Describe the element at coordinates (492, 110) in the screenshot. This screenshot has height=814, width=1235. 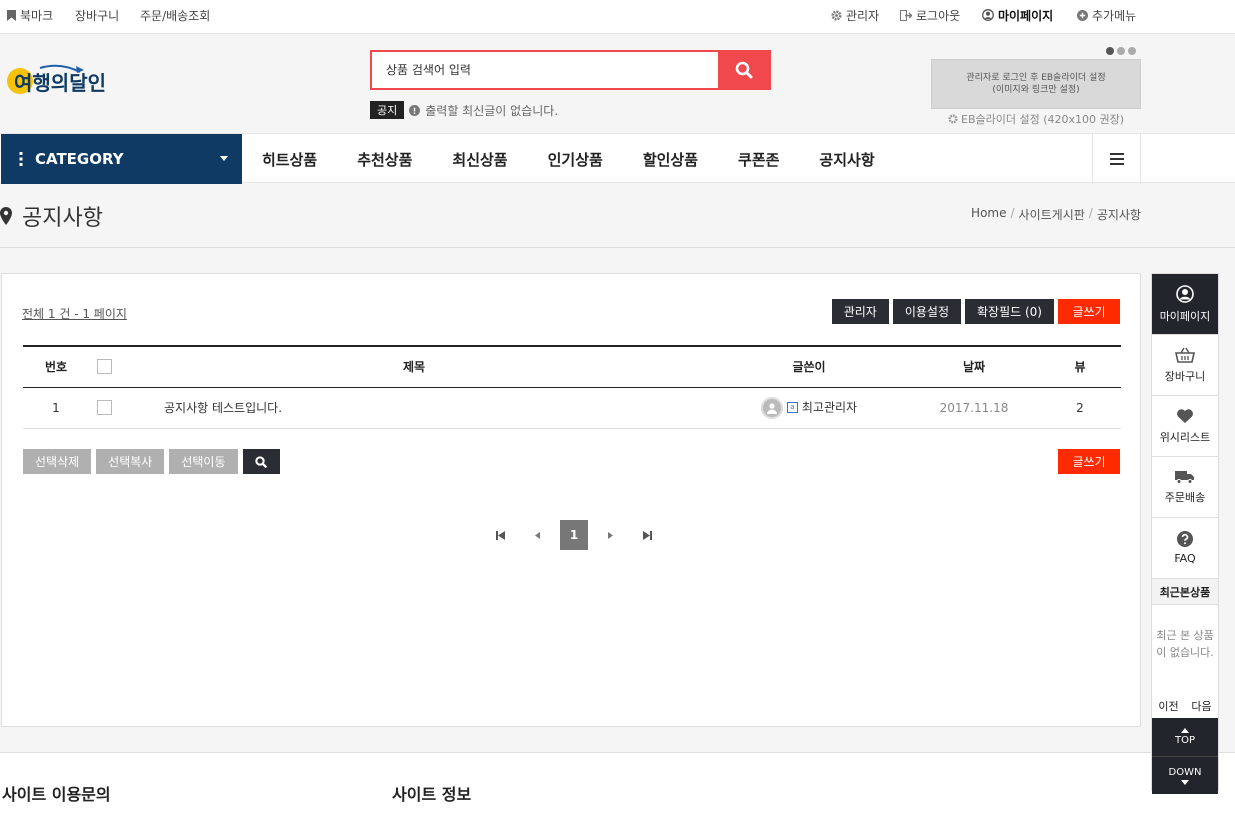
I see `notice-text: 출력할 최신글이 없습니다.` at that location.